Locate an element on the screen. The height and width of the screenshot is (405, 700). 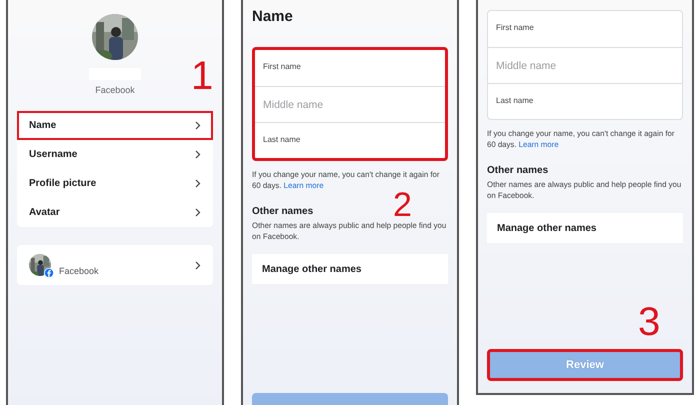
step-number: 3 is located at coordinates (649, 322).